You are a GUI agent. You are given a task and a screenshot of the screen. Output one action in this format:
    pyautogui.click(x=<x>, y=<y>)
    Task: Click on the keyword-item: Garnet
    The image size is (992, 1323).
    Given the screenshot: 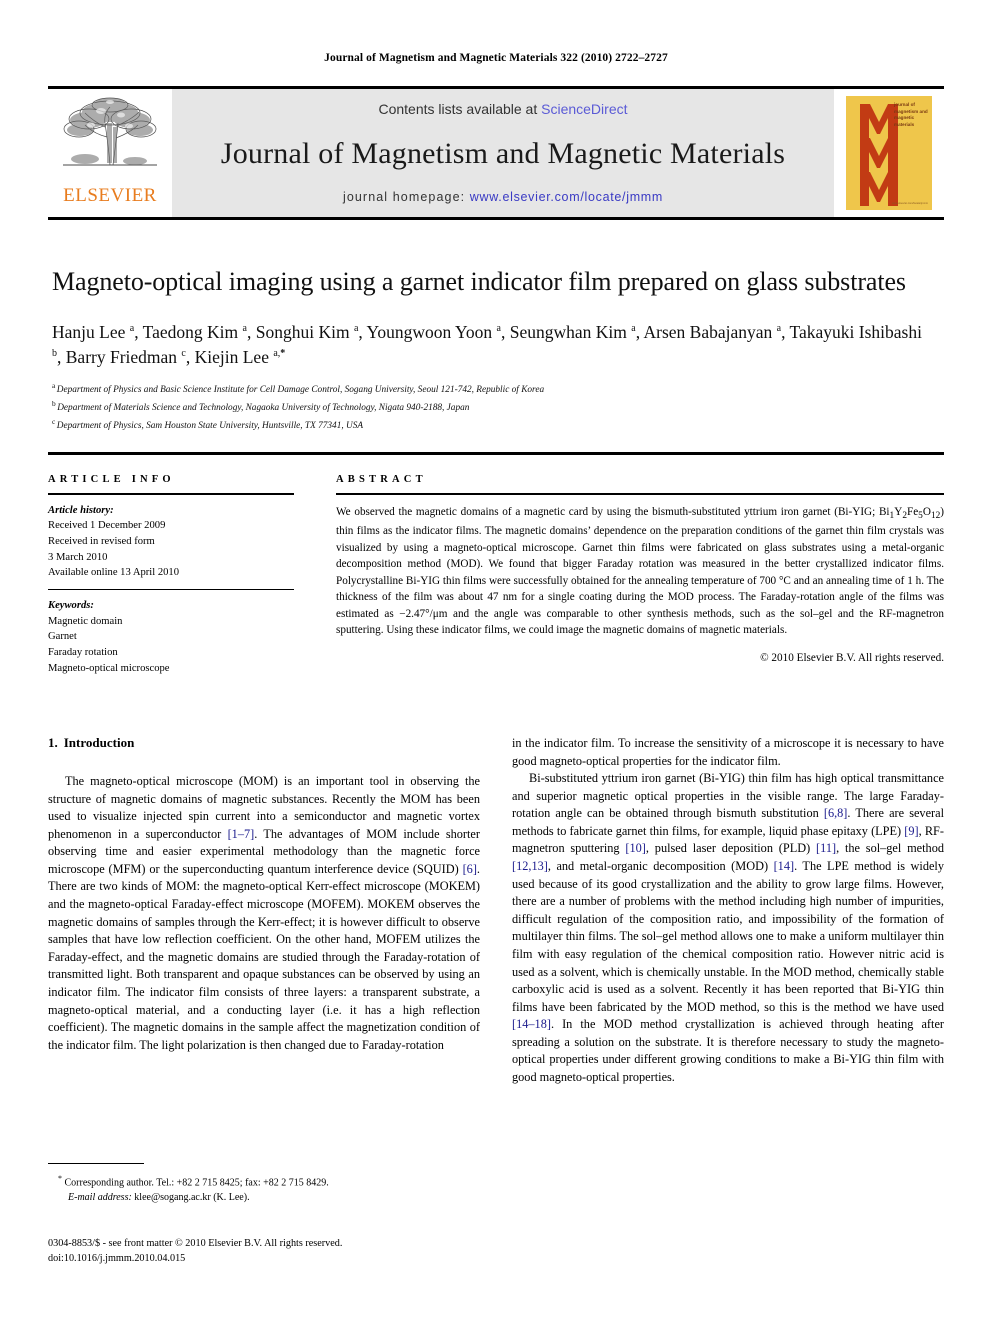 What is the action you would take?
    pyautogui.click(x=62, y=637)
    